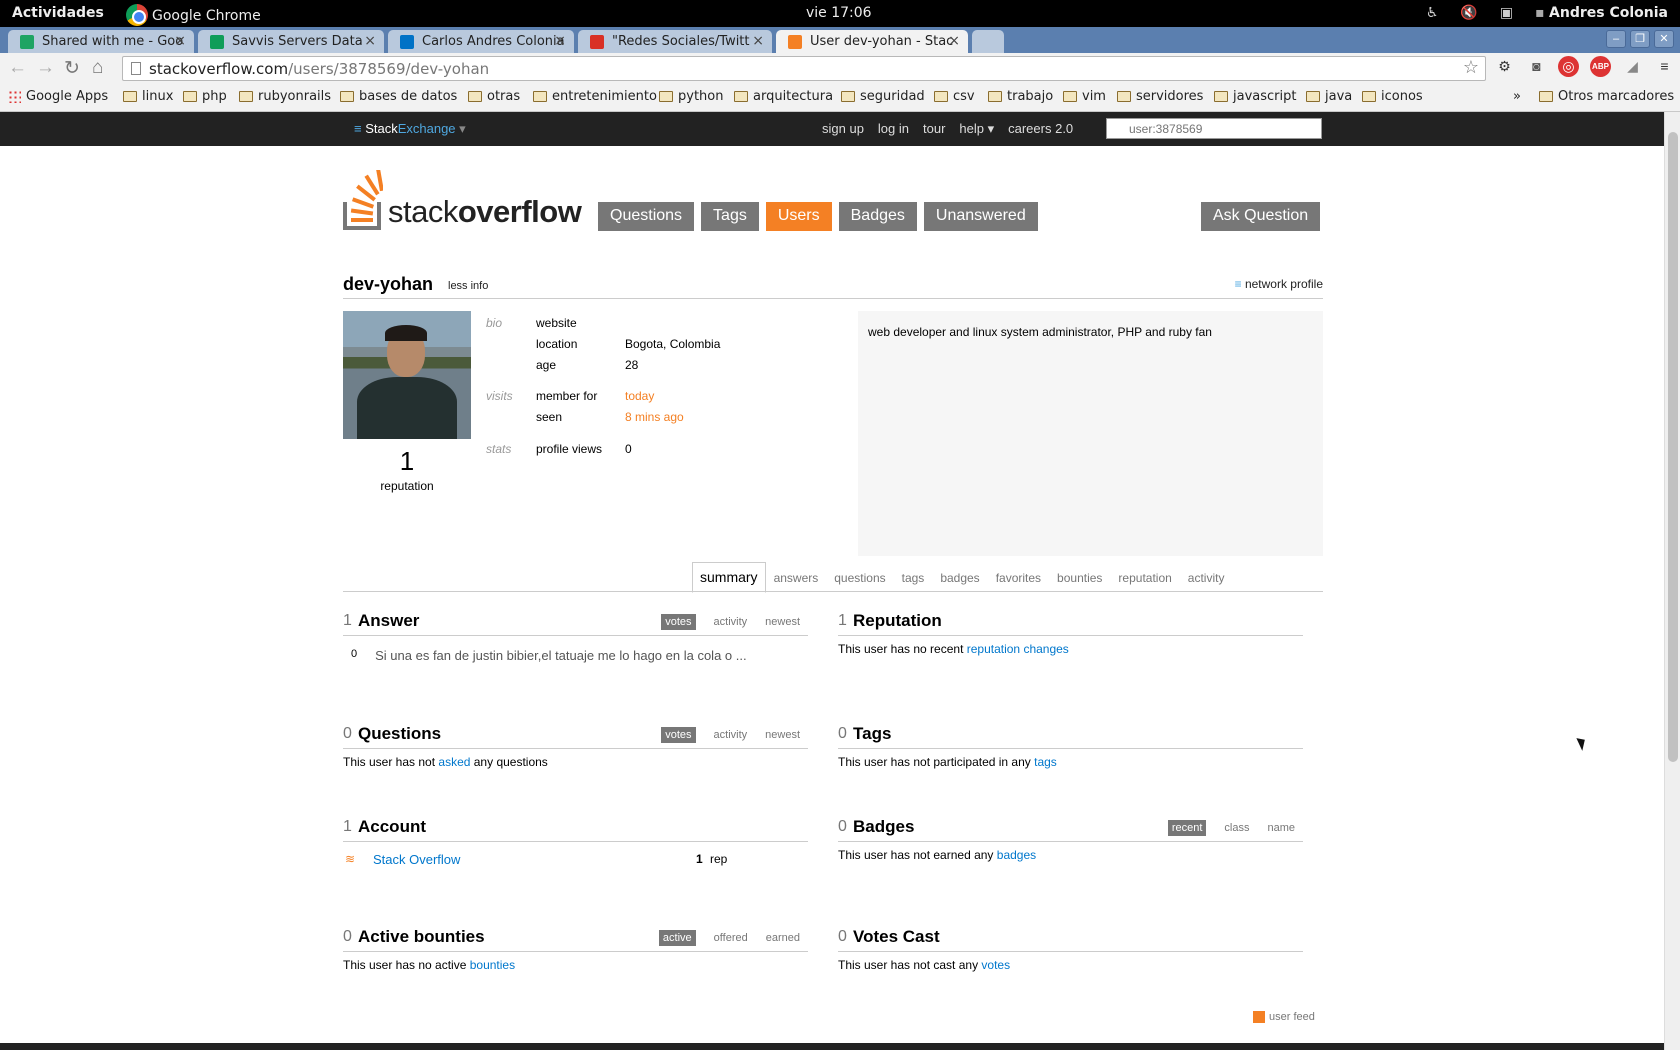 This screenshot has height=1050, width=1680. I want to click on notification-extension-icon: ◎, so click(1568, 66).